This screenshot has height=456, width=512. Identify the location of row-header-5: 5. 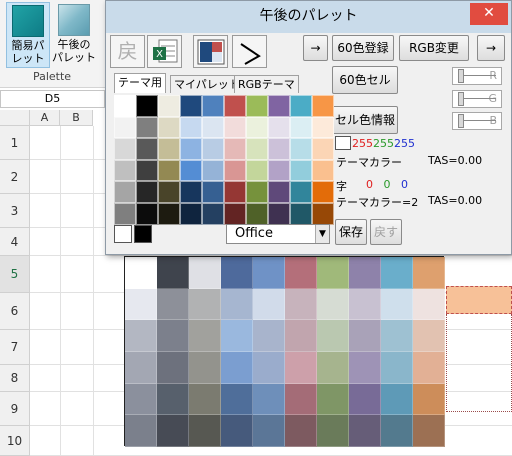
(15, 274).